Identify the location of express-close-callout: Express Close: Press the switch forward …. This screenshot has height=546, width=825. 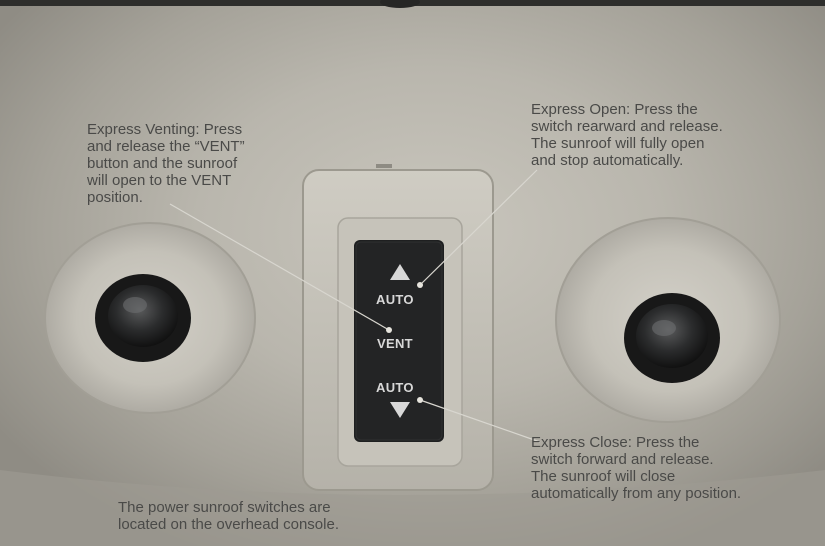
(636, 468).